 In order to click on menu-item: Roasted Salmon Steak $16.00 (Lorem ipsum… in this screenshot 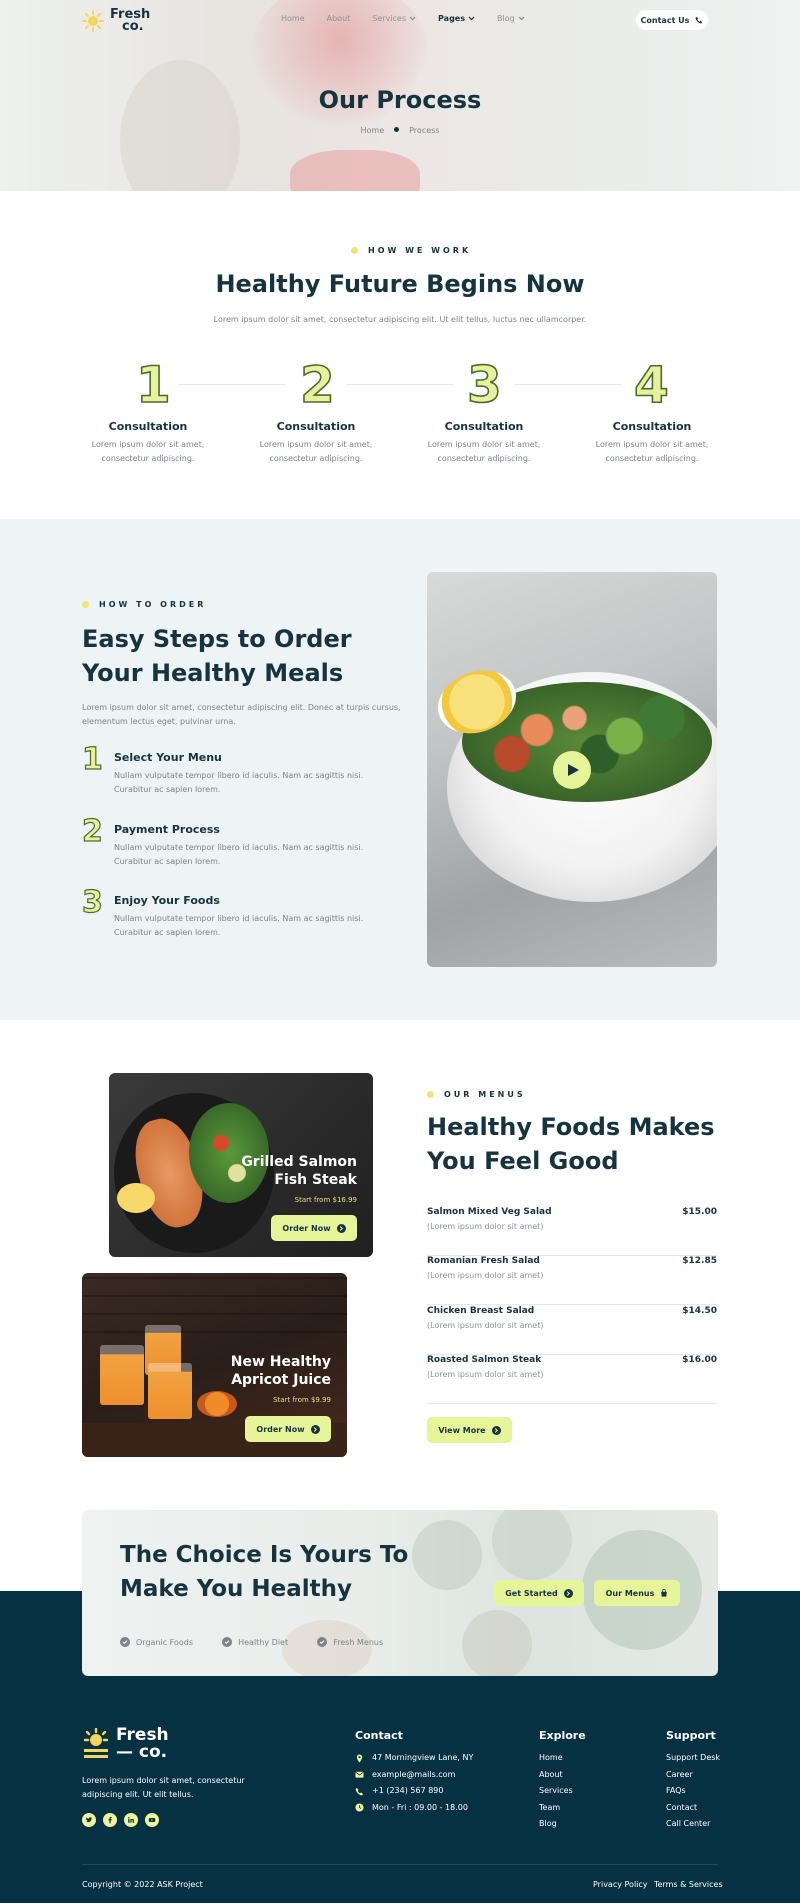, I will do `click(572, 1379)`.